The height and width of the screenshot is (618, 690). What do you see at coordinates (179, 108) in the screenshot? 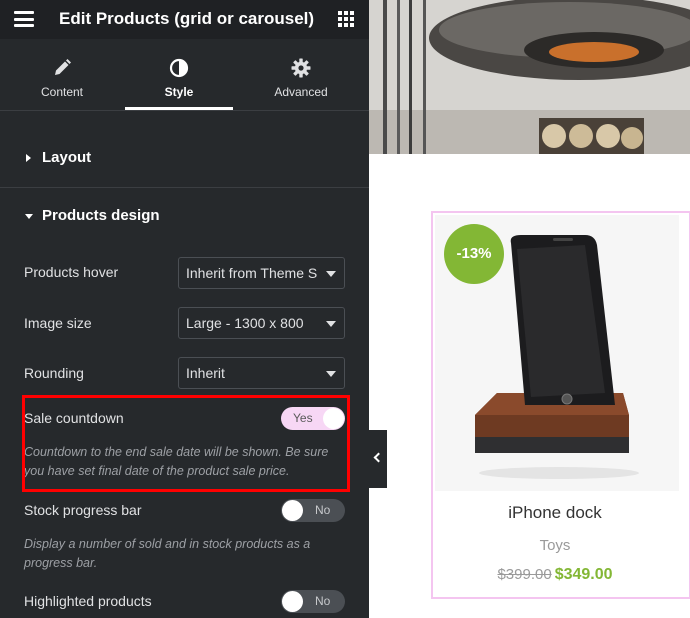
I see `active-tab-indicator` at bounding box center [179, 108].